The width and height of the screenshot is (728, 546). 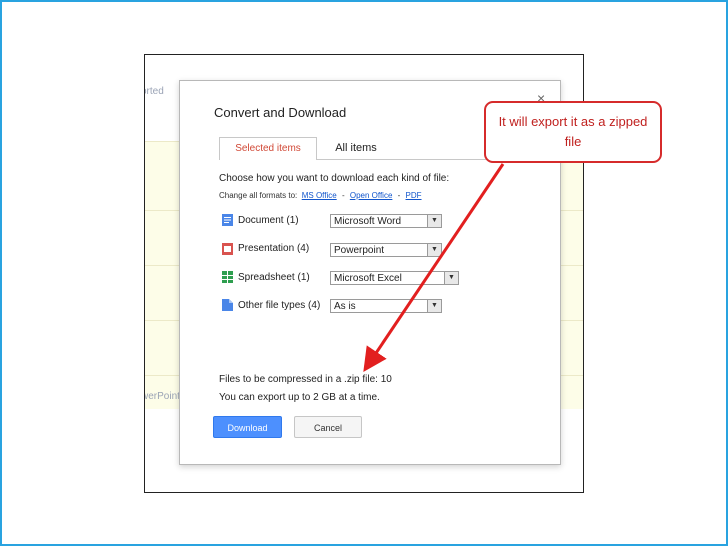 What do you see at coordinates (227, 249) in the screenshot?
I see `presentation-icon` at bounding box center [227, 249].